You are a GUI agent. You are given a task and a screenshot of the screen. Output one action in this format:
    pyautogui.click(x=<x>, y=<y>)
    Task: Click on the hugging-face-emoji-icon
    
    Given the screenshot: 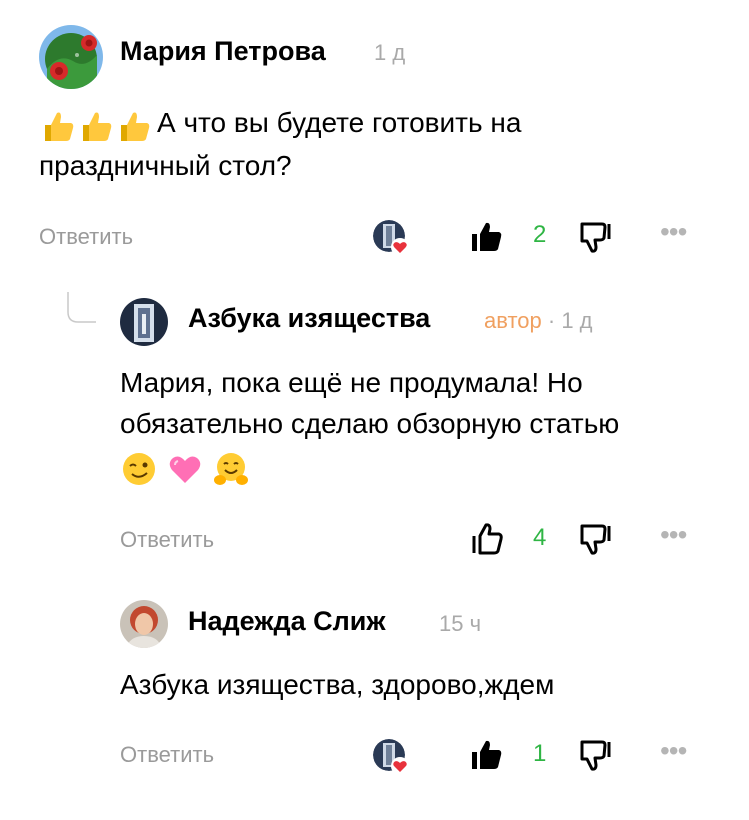 What is the action you would take?
    pyautogui.click(x=230, y=468)
    